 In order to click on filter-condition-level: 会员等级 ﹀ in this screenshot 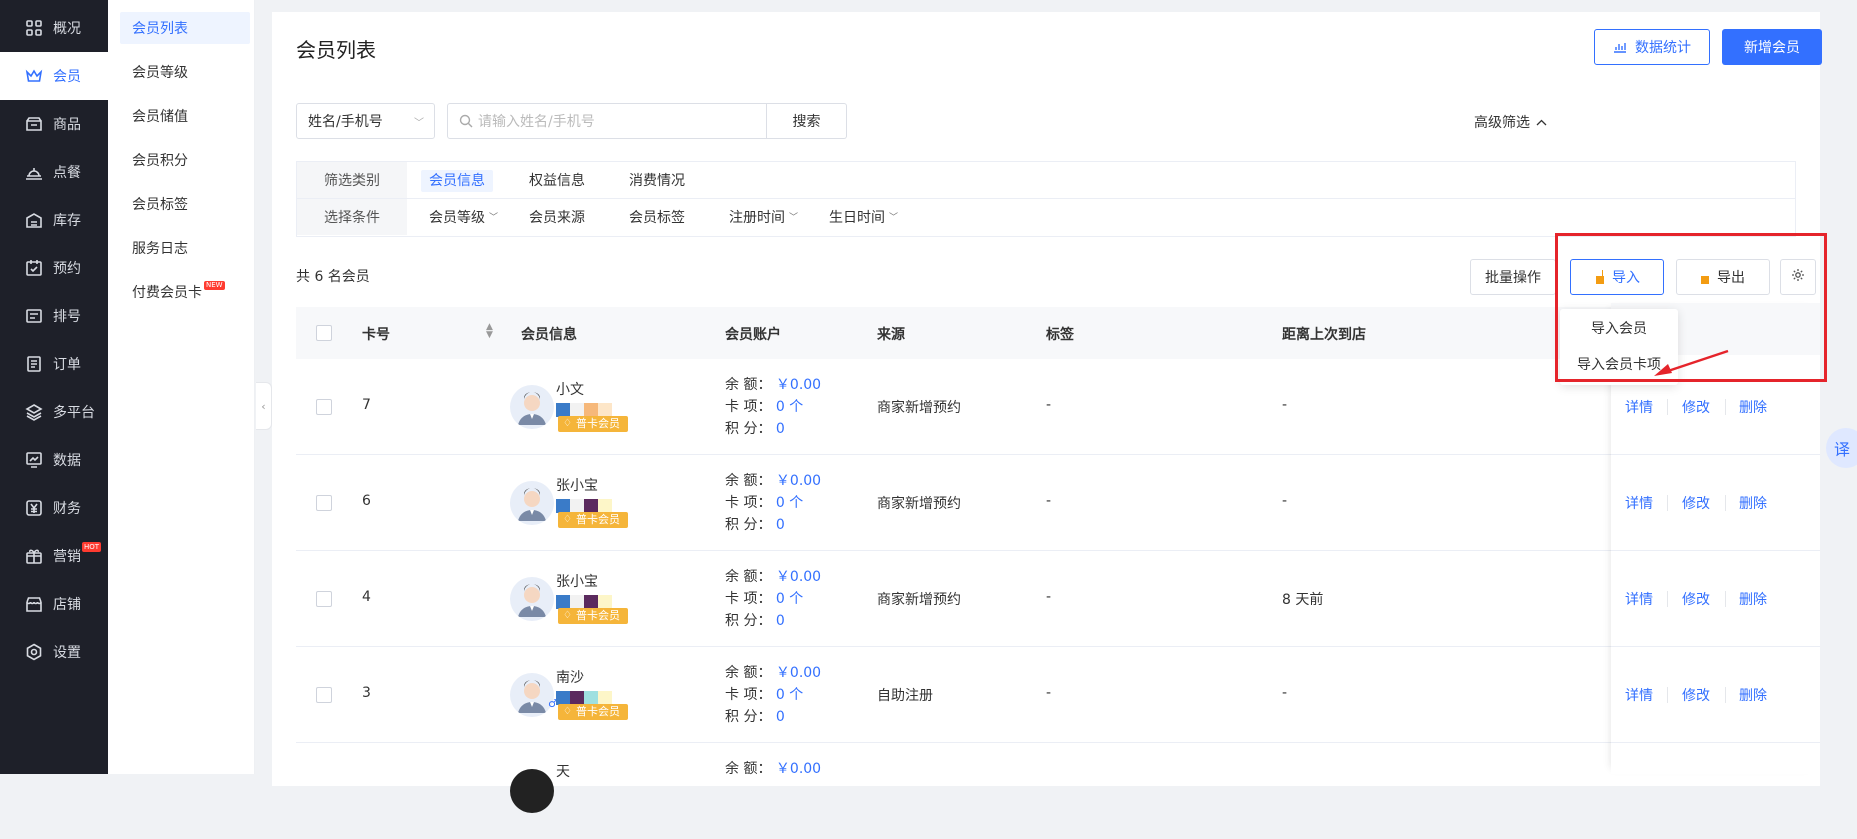, I will do `click(463, 218)`.